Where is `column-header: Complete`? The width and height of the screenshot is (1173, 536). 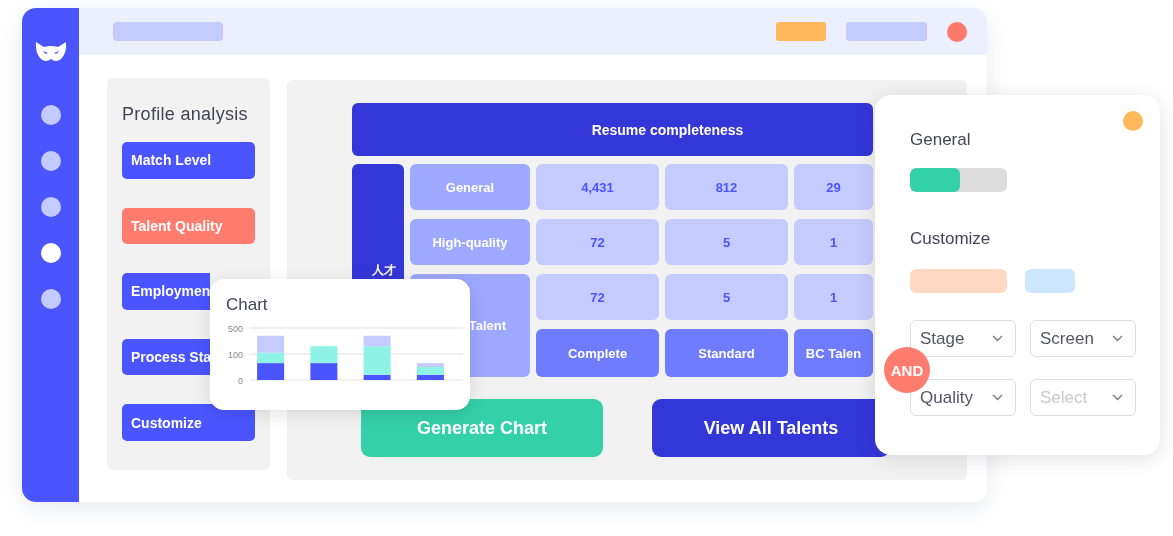
column-header: Complete is located at coordinates (597, 353).